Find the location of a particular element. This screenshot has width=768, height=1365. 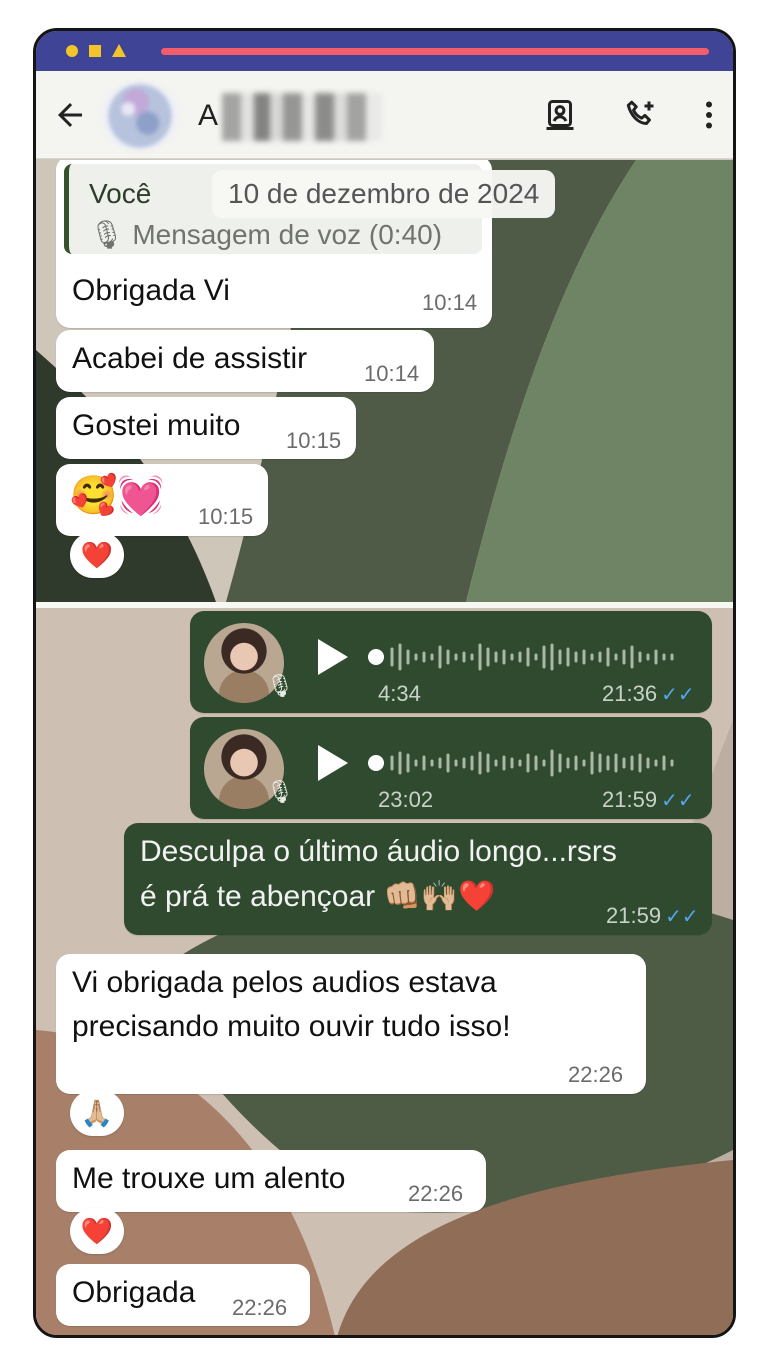

message-text-line1: Vi obrigada pelos audios estava is located at coordinates (284, 982).